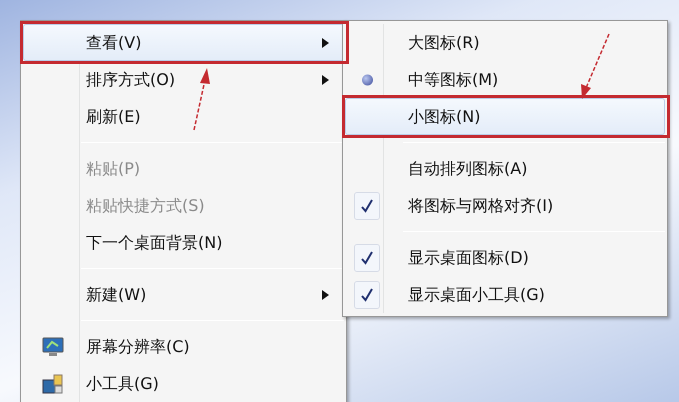 The image size is (679, 402). Describe the element at coordinates (505, 42) in the screenshot. I see `menu-item: 大图标(R)` at that location.